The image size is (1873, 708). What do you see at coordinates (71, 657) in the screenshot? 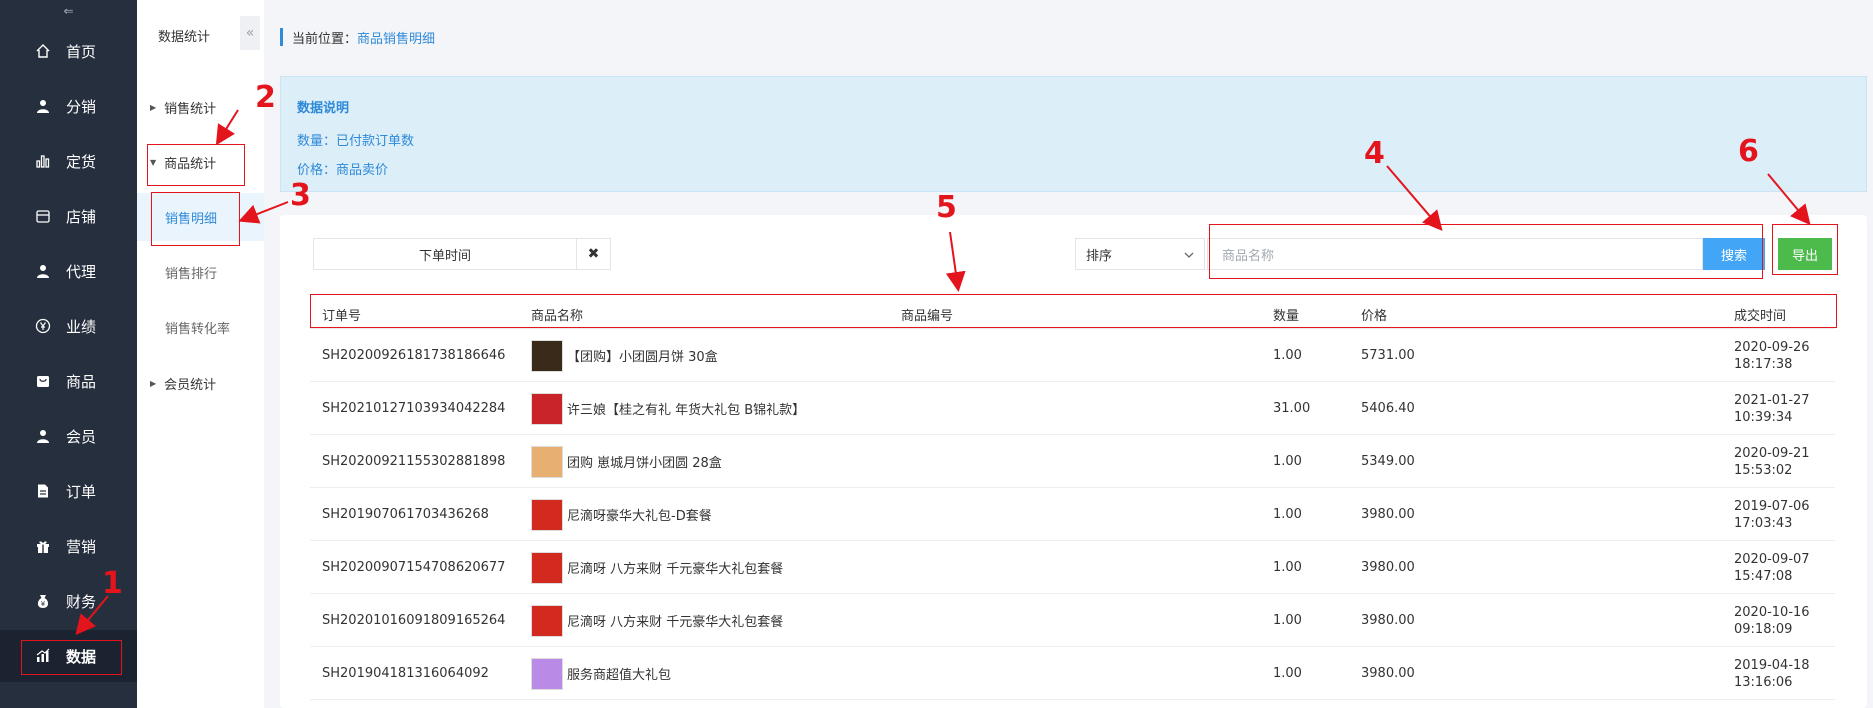
I see `annotation-box-data-nav` at bounding box center [71, 657].